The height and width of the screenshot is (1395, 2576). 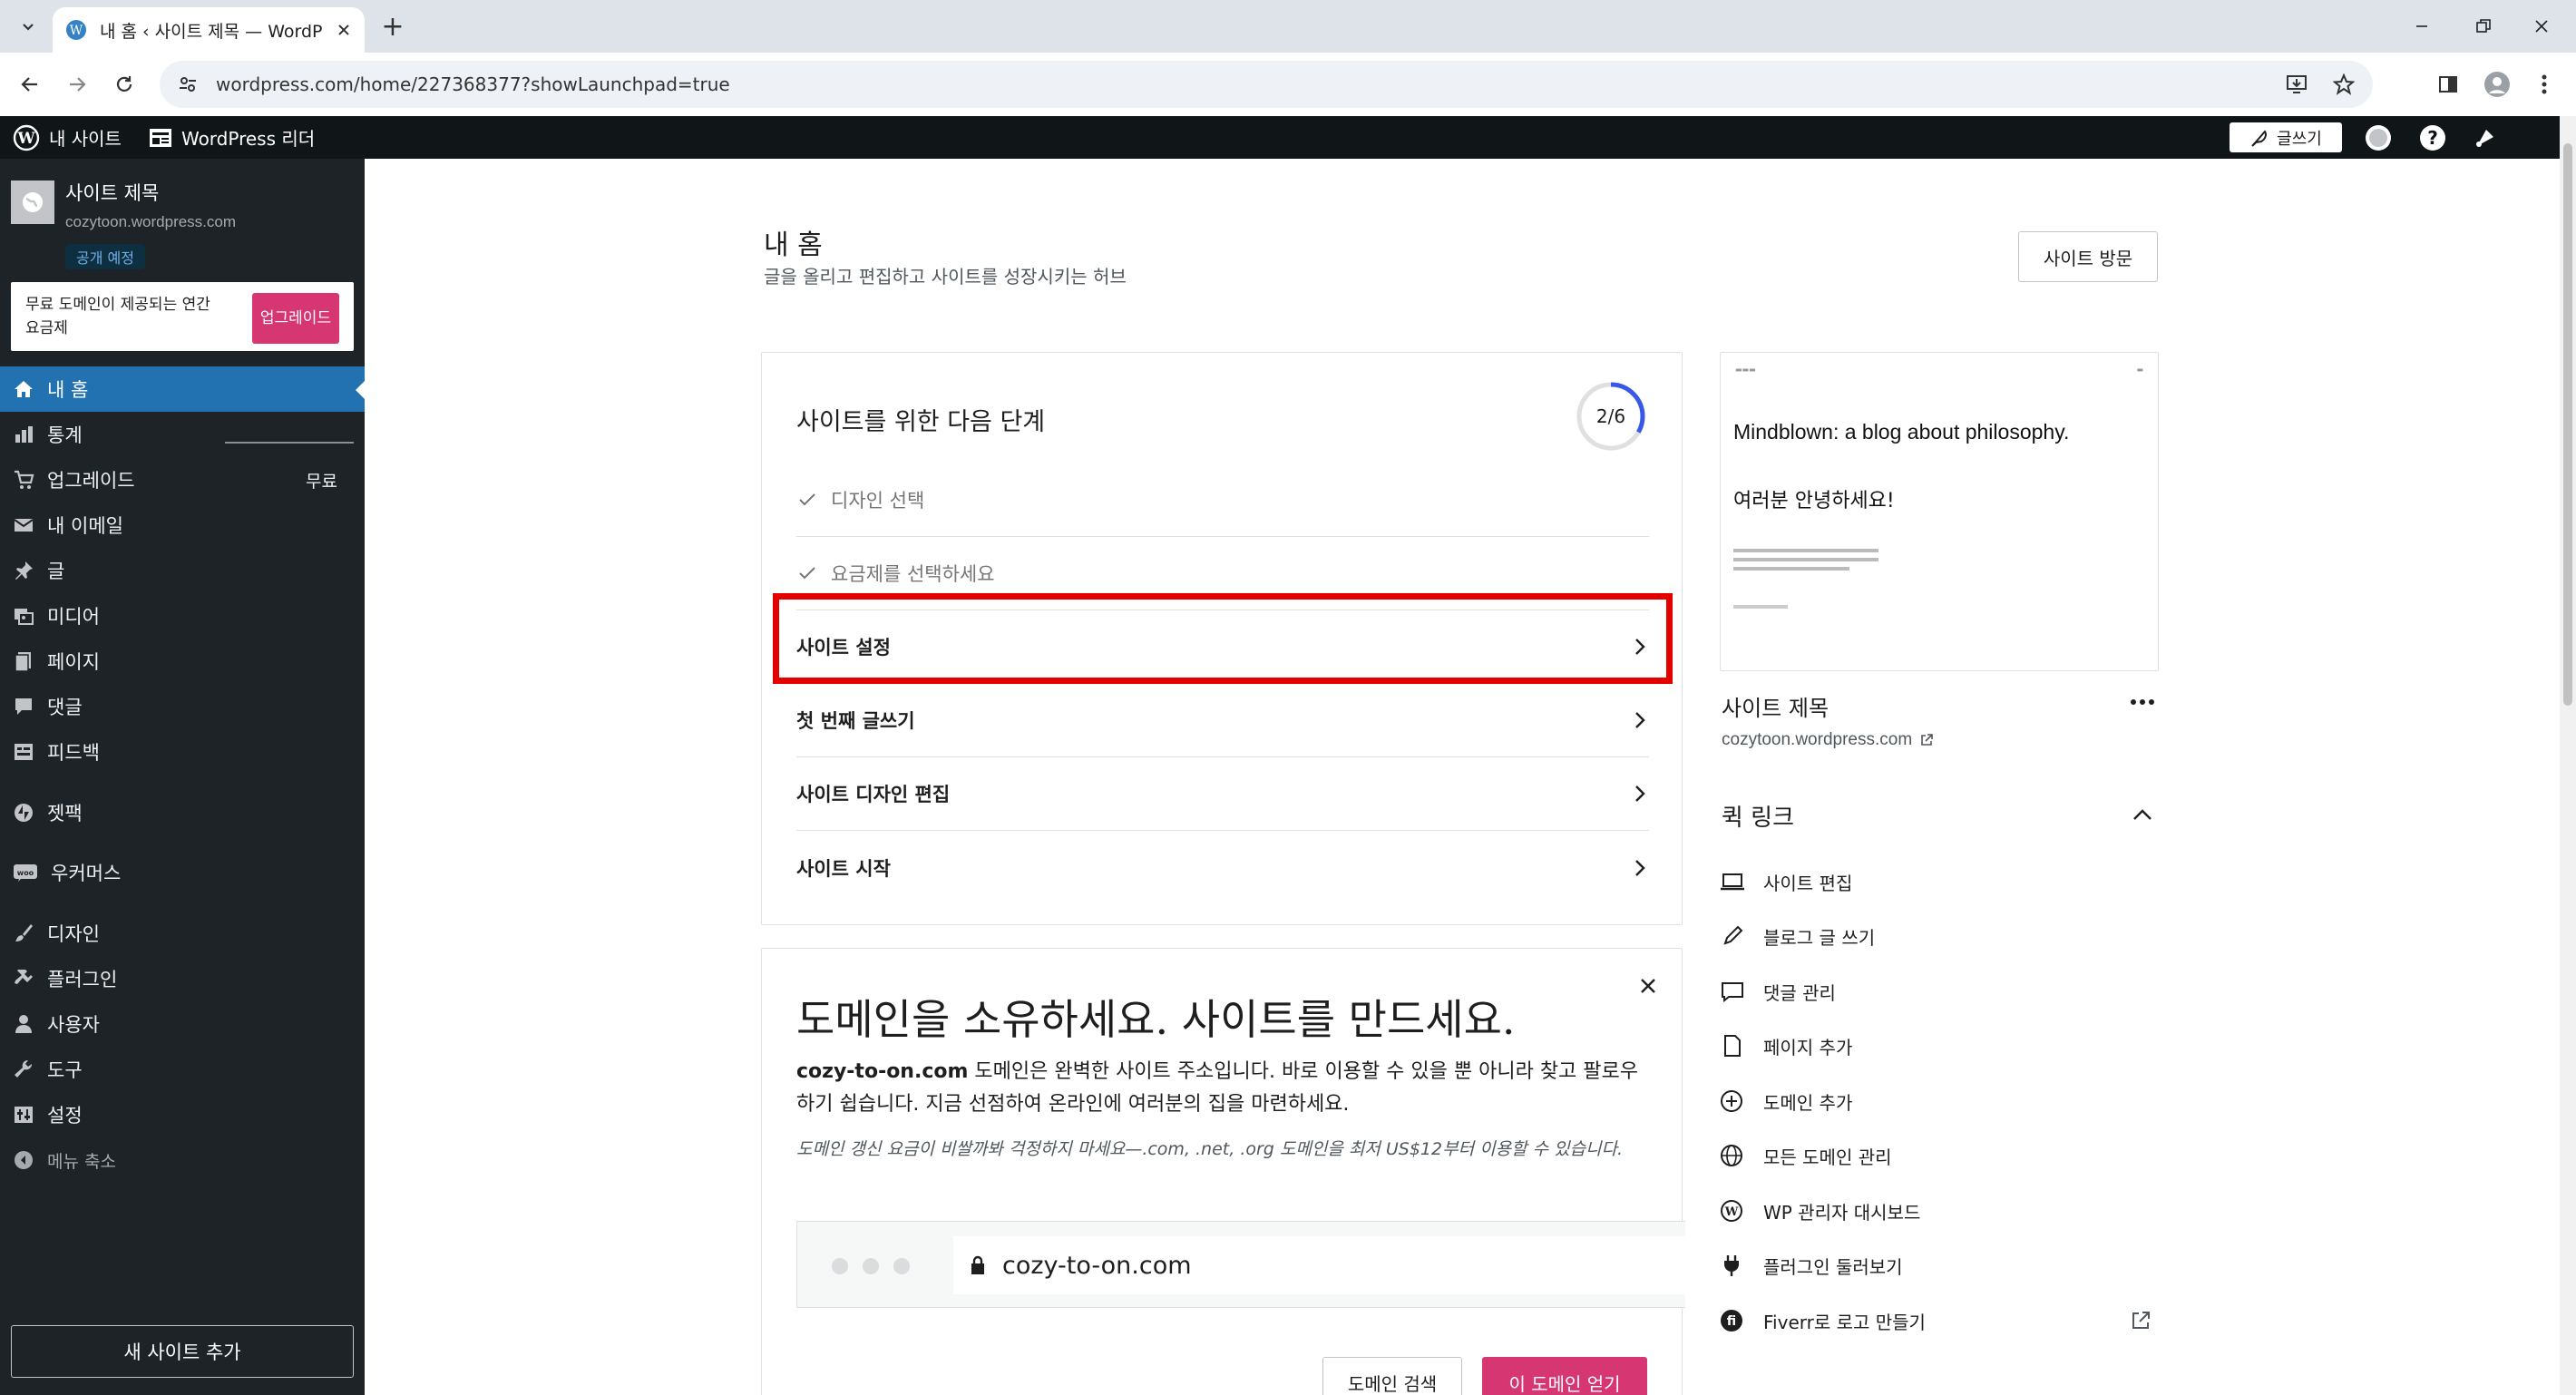 What do you see at coordinates (855, 721) in the screenshot?
I see `task-label: 첫 번째 글쓰기` at bounding box center [855, 721].